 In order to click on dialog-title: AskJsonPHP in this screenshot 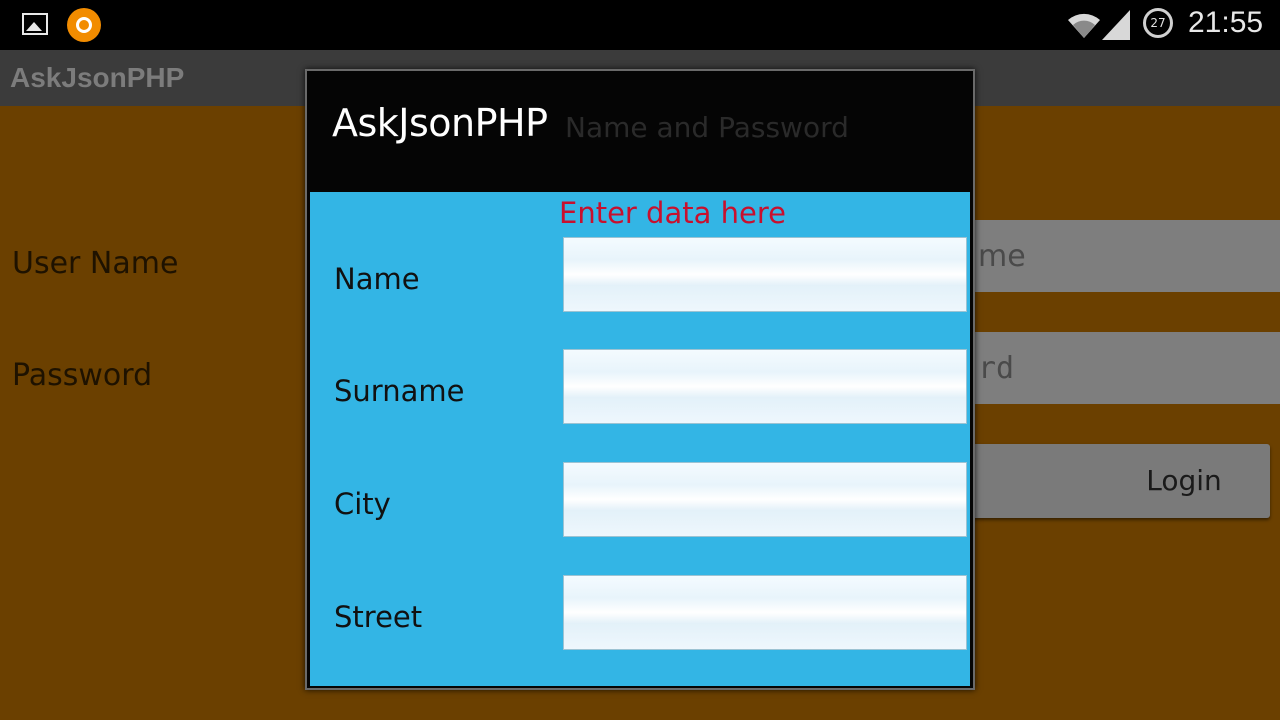, I will do `click(440, 123)`.